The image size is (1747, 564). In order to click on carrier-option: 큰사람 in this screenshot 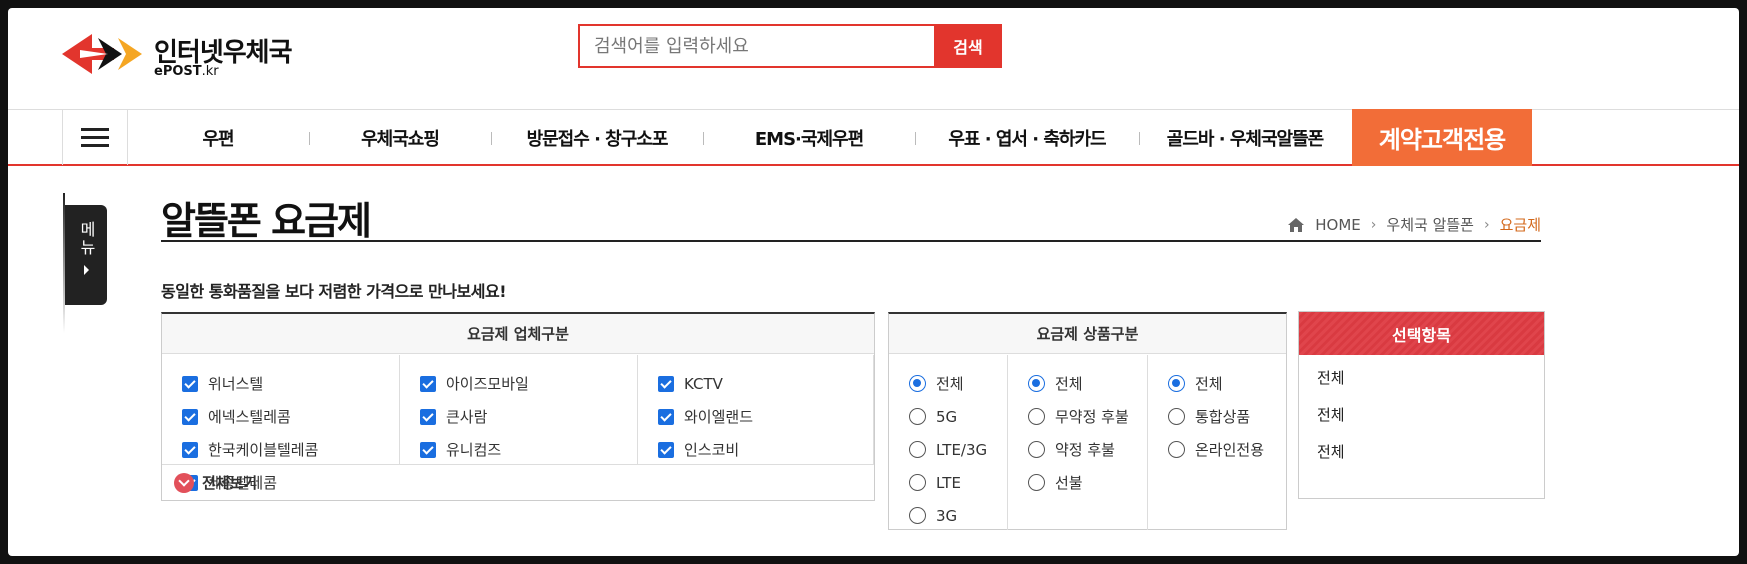, I will do `click(518, 416)`.